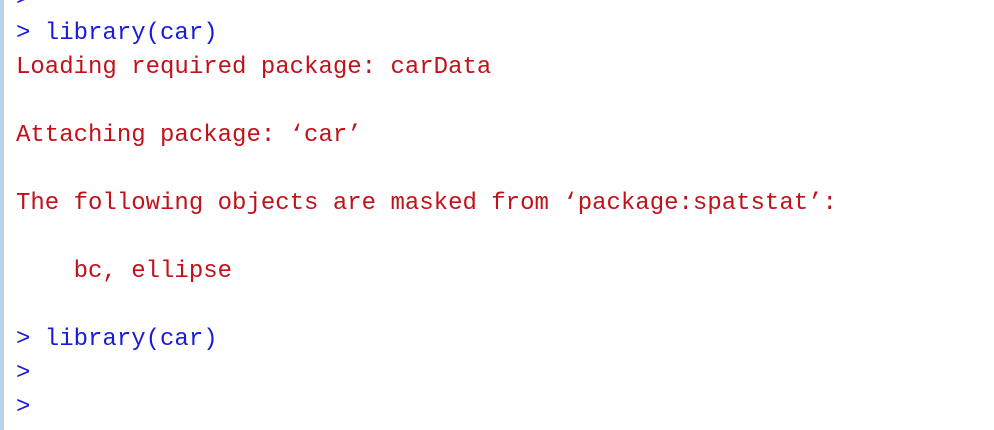 The height and width of the screenshot is (430, 994). What do you see at coordinates (2, 215) in the screenshot?
I see `console-left-border` at bounding box center [2, 215].